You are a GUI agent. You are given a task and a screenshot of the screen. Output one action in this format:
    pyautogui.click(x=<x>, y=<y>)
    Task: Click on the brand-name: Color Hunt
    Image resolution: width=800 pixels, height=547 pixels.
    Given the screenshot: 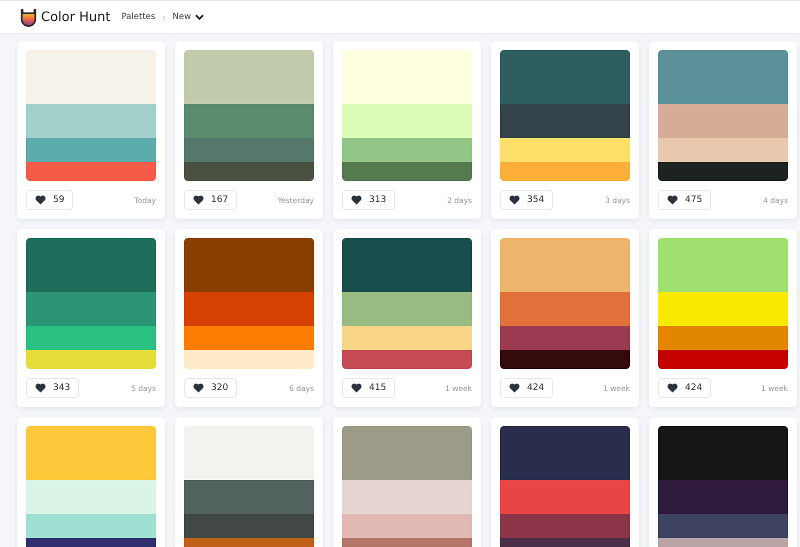 What is the action you would take?
    pyautogui.click(x=75, y=17)
    